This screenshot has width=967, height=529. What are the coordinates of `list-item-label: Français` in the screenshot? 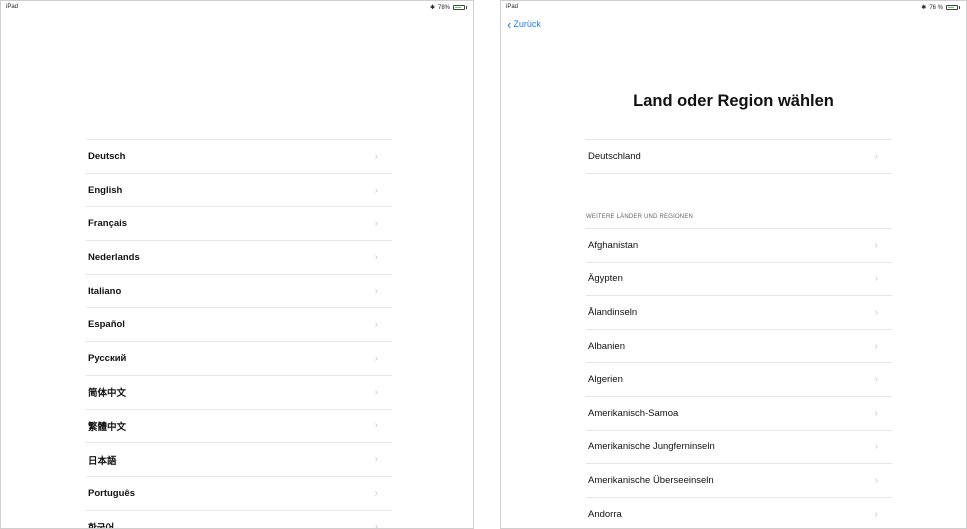 It's located at (108, 224).